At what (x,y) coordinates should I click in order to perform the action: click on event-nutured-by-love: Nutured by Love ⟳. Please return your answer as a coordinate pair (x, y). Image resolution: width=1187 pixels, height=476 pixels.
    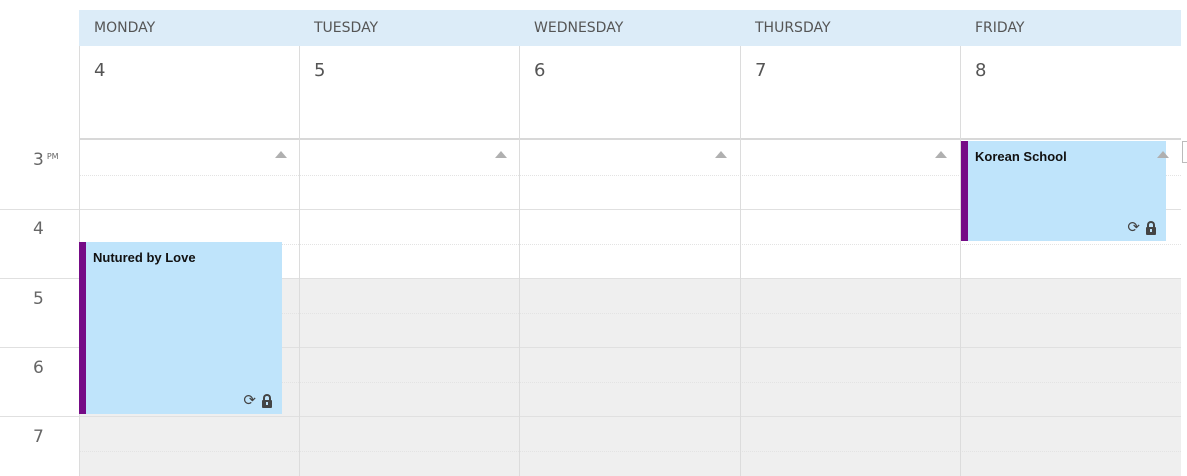
    Looking at the image, I should click on (180, 328).